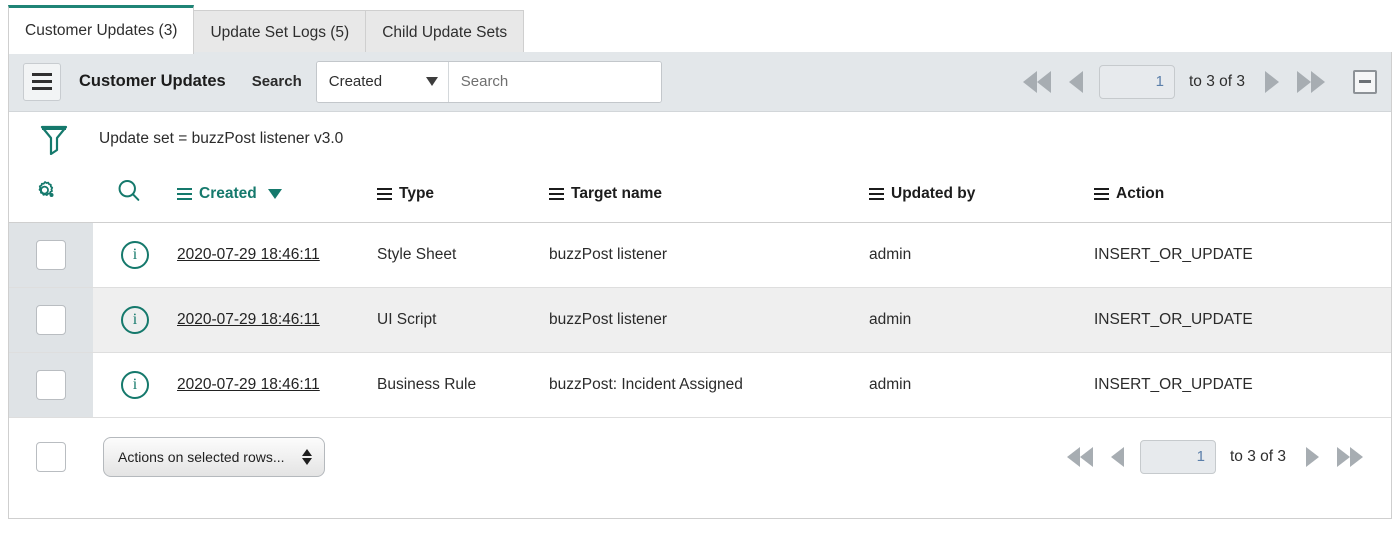  I want to click on search-icon, so click(129, 191).